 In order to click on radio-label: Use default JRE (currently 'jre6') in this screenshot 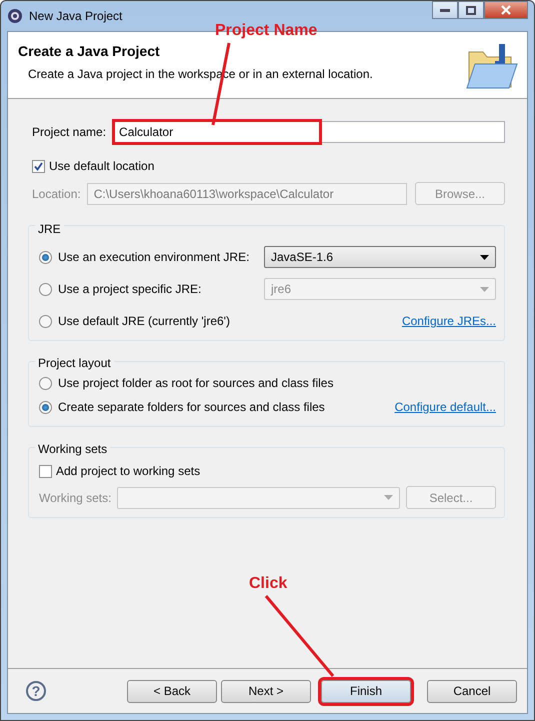, I will do `click(144, 321)`.